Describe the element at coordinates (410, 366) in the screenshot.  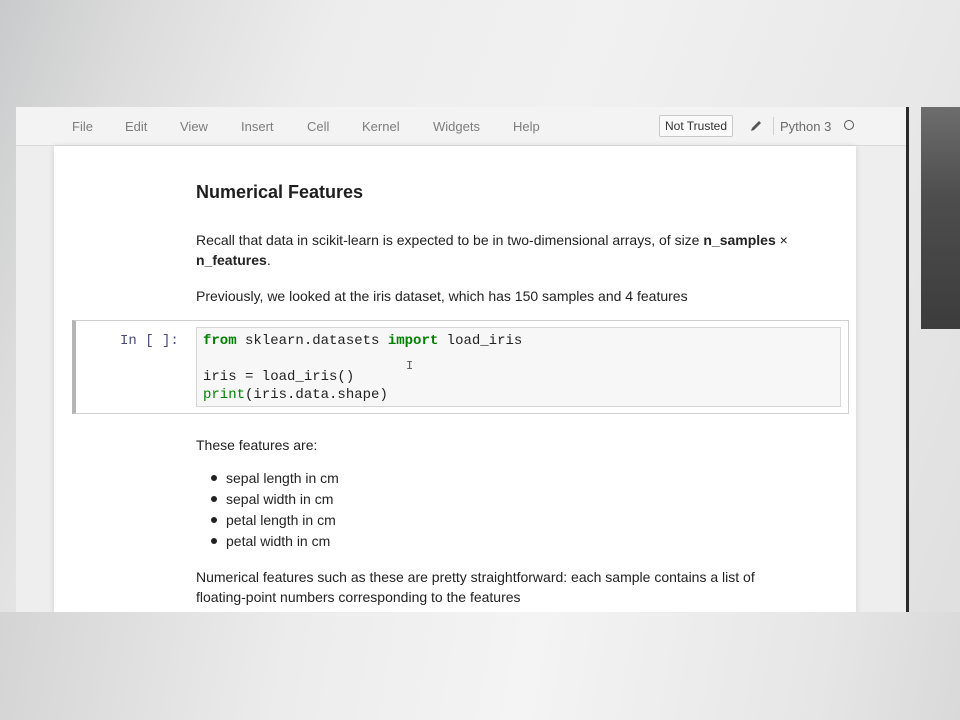
I see `text-cursor-icon: I` at that location.